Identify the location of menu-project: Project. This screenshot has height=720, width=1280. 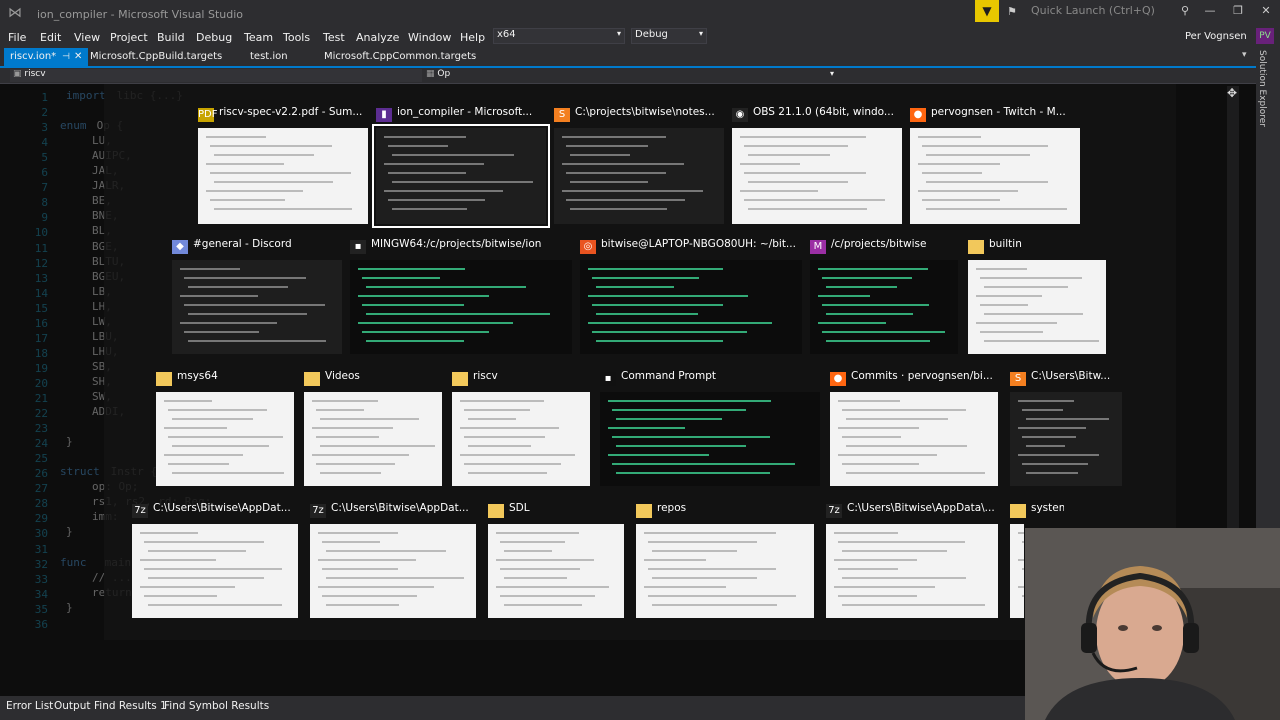
(129, 38).